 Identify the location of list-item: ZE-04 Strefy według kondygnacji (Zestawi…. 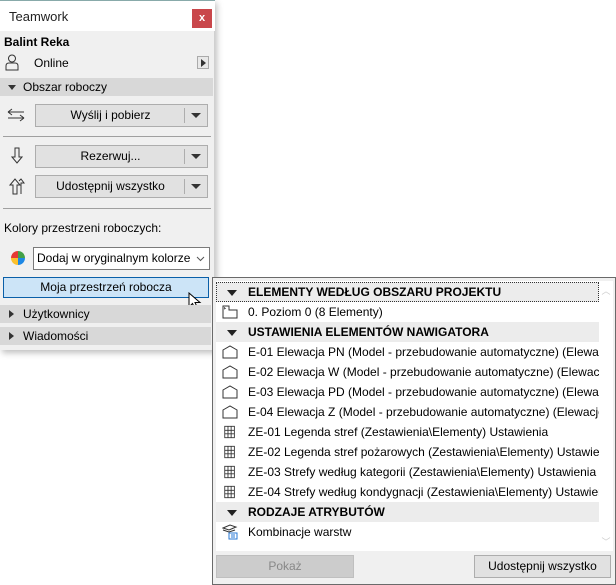
(407, 492).